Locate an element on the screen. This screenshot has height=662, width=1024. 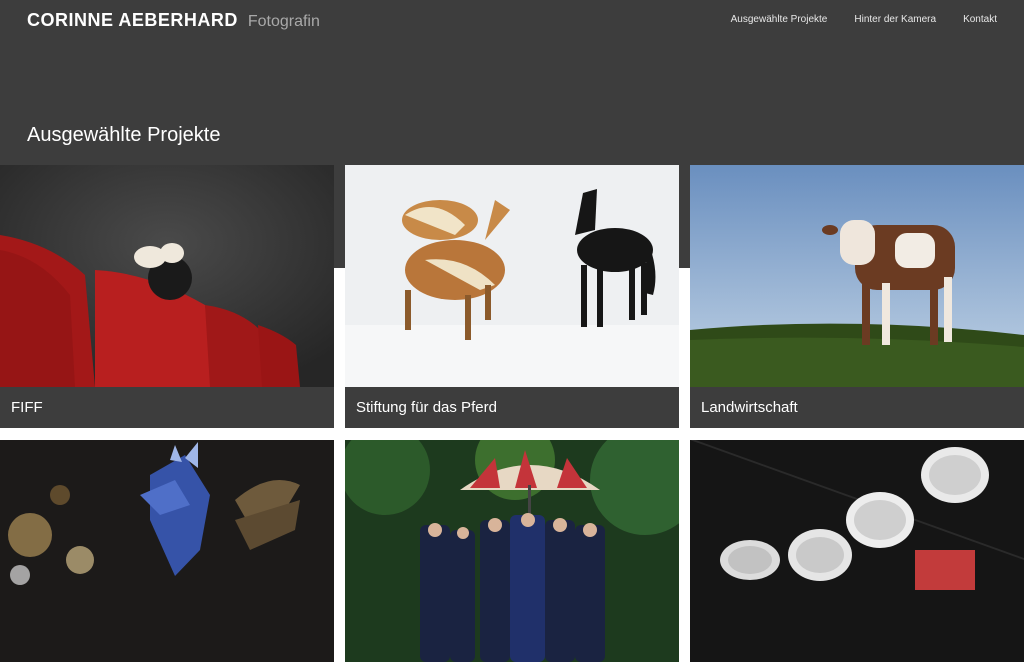
brand-name: CORINNE AEBERHARD is located at coordinates (132, 20).